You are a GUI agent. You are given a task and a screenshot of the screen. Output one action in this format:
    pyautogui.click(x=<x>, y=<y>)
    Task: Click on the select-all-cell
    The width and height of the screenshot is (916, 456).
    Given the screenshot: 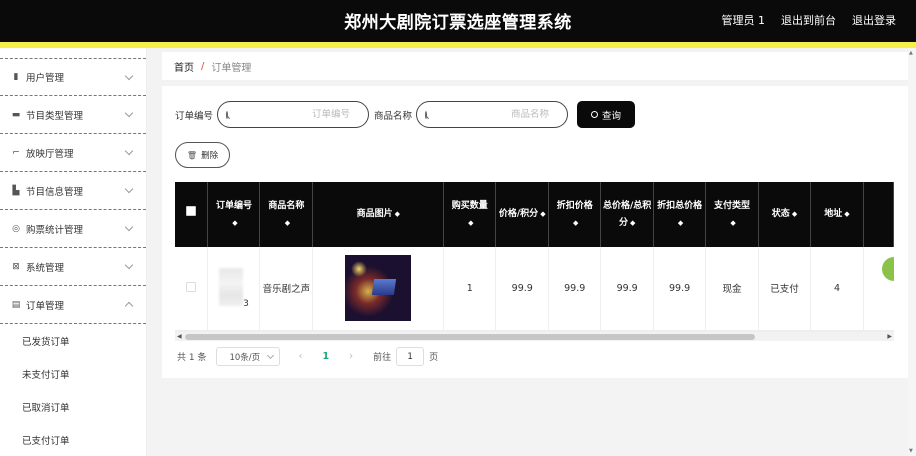 What is the action you would take?
    pyautogui.click(x=192, y=214)
    